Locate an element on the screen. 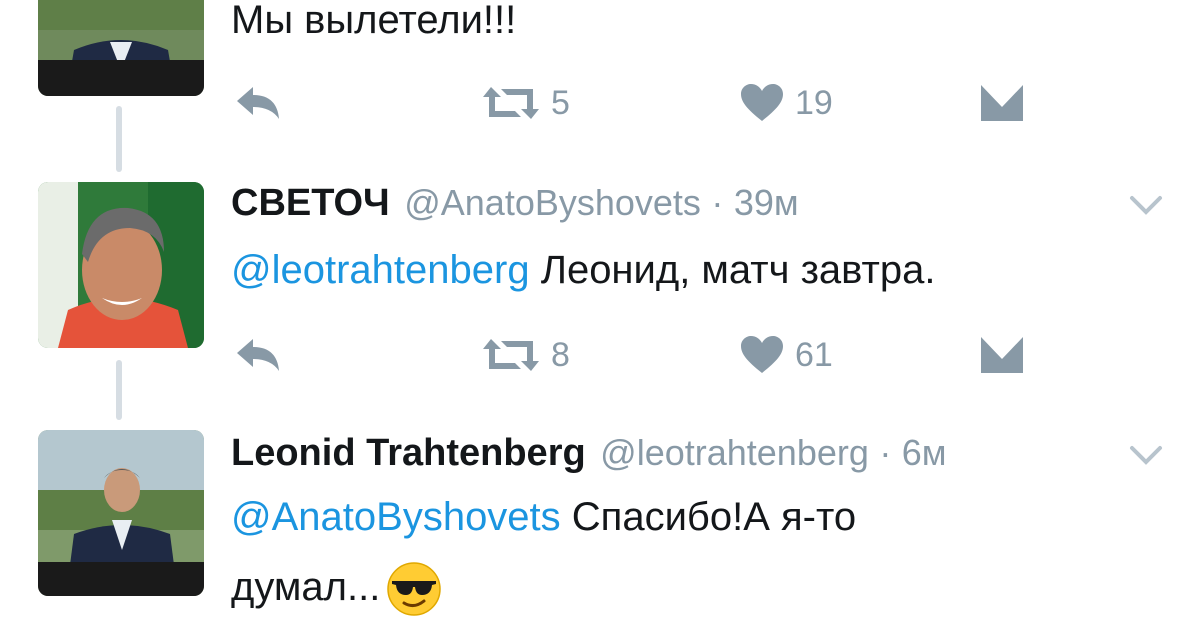  display-name: СВЕТОЧ is located at coordinates (310, 203).